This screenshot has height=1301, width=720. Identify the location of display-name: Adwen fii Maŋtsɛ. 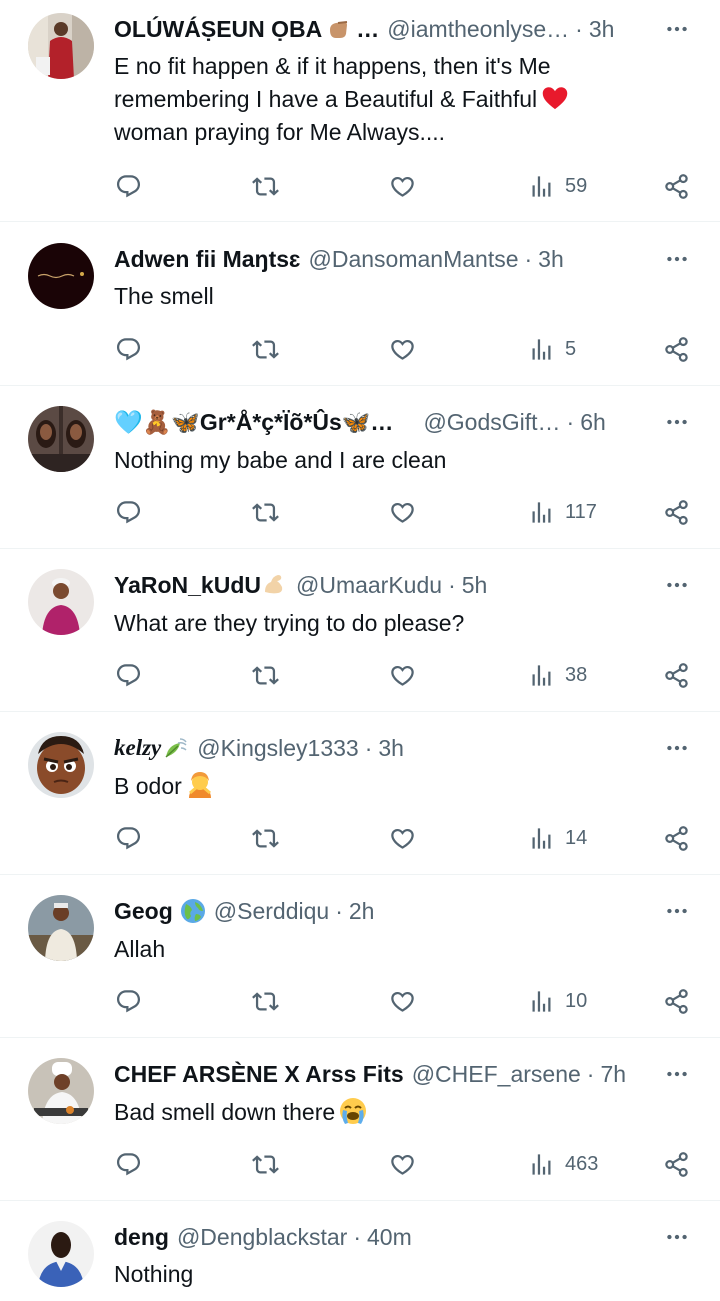
(207, 259).